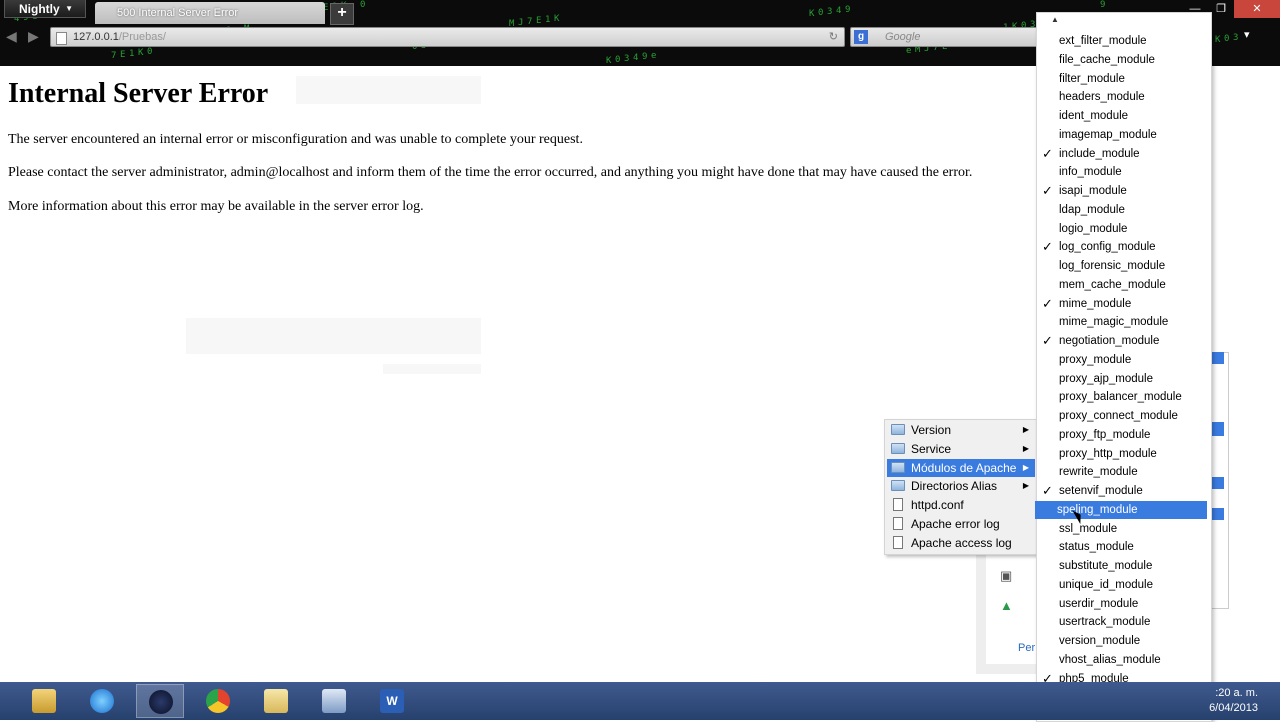 This screenshot has width=1280, height=722. What do you see at coordinates (1026, 648) in the screenshot?
I see `flyout-link: Per` at bounding box center [1026, 648].